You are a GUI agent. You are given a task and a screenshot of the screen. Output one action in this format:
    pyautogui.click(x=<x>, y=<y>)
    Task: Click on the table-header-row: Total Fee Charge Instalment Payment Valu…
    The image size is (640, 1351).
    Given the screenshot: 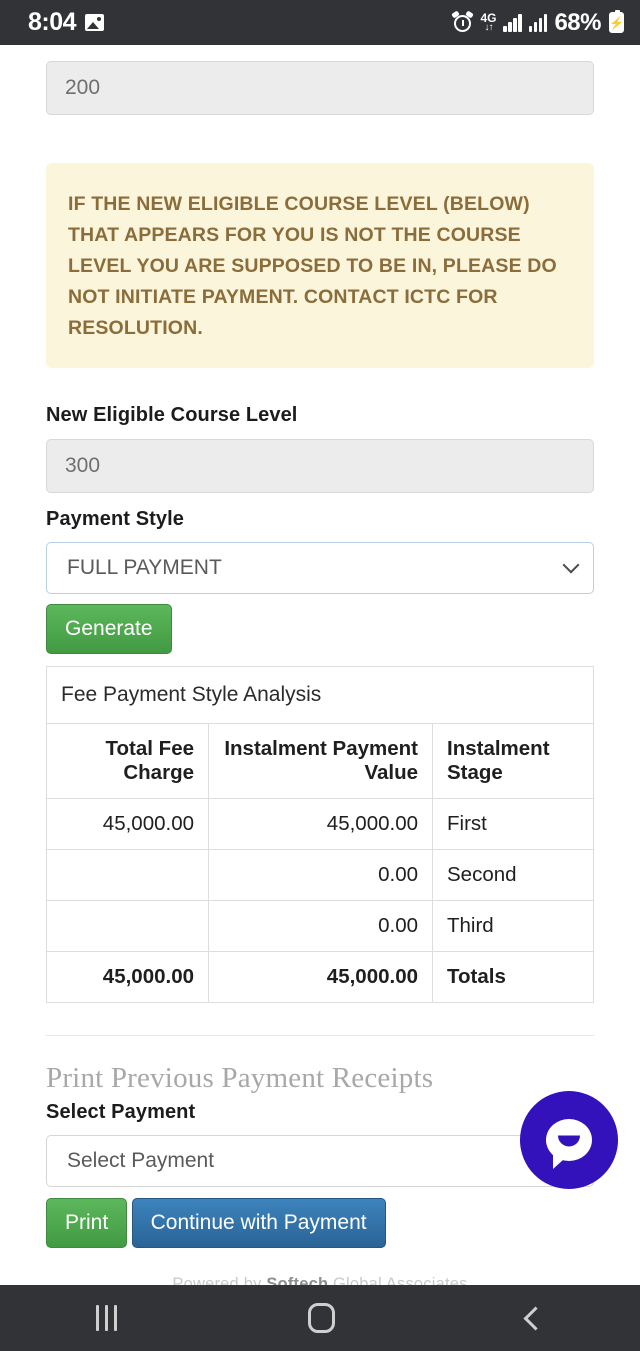 What is the action you would take?
    pyautogui.click(x=320, y=761)
    